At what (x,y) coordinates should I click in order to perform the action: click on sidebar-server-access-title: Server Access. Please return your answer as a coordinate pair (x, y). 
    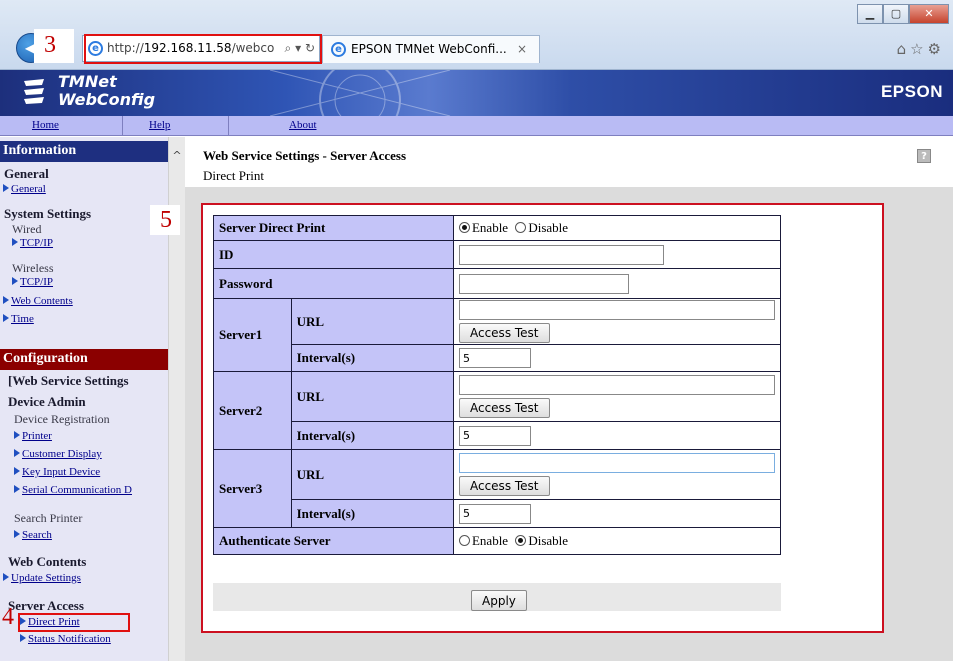
    Looking at the image, I should click on (46, 605).